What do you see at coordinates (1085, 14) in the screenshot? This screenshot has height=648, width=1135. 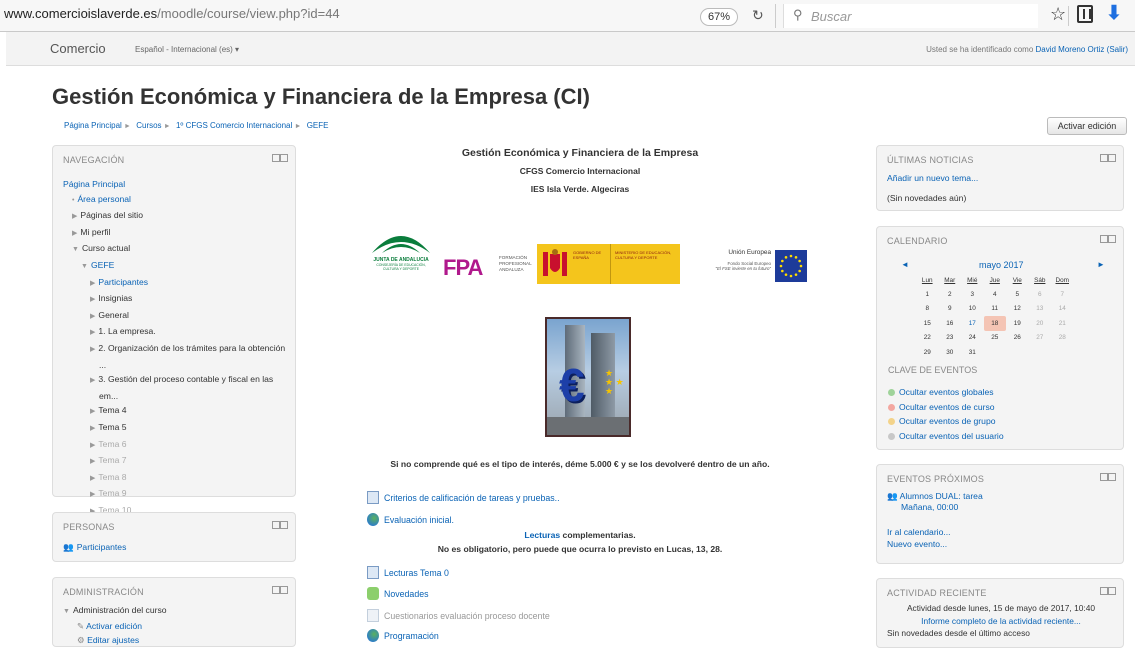 I see `library-icon` at bounding box center [1085, 14].